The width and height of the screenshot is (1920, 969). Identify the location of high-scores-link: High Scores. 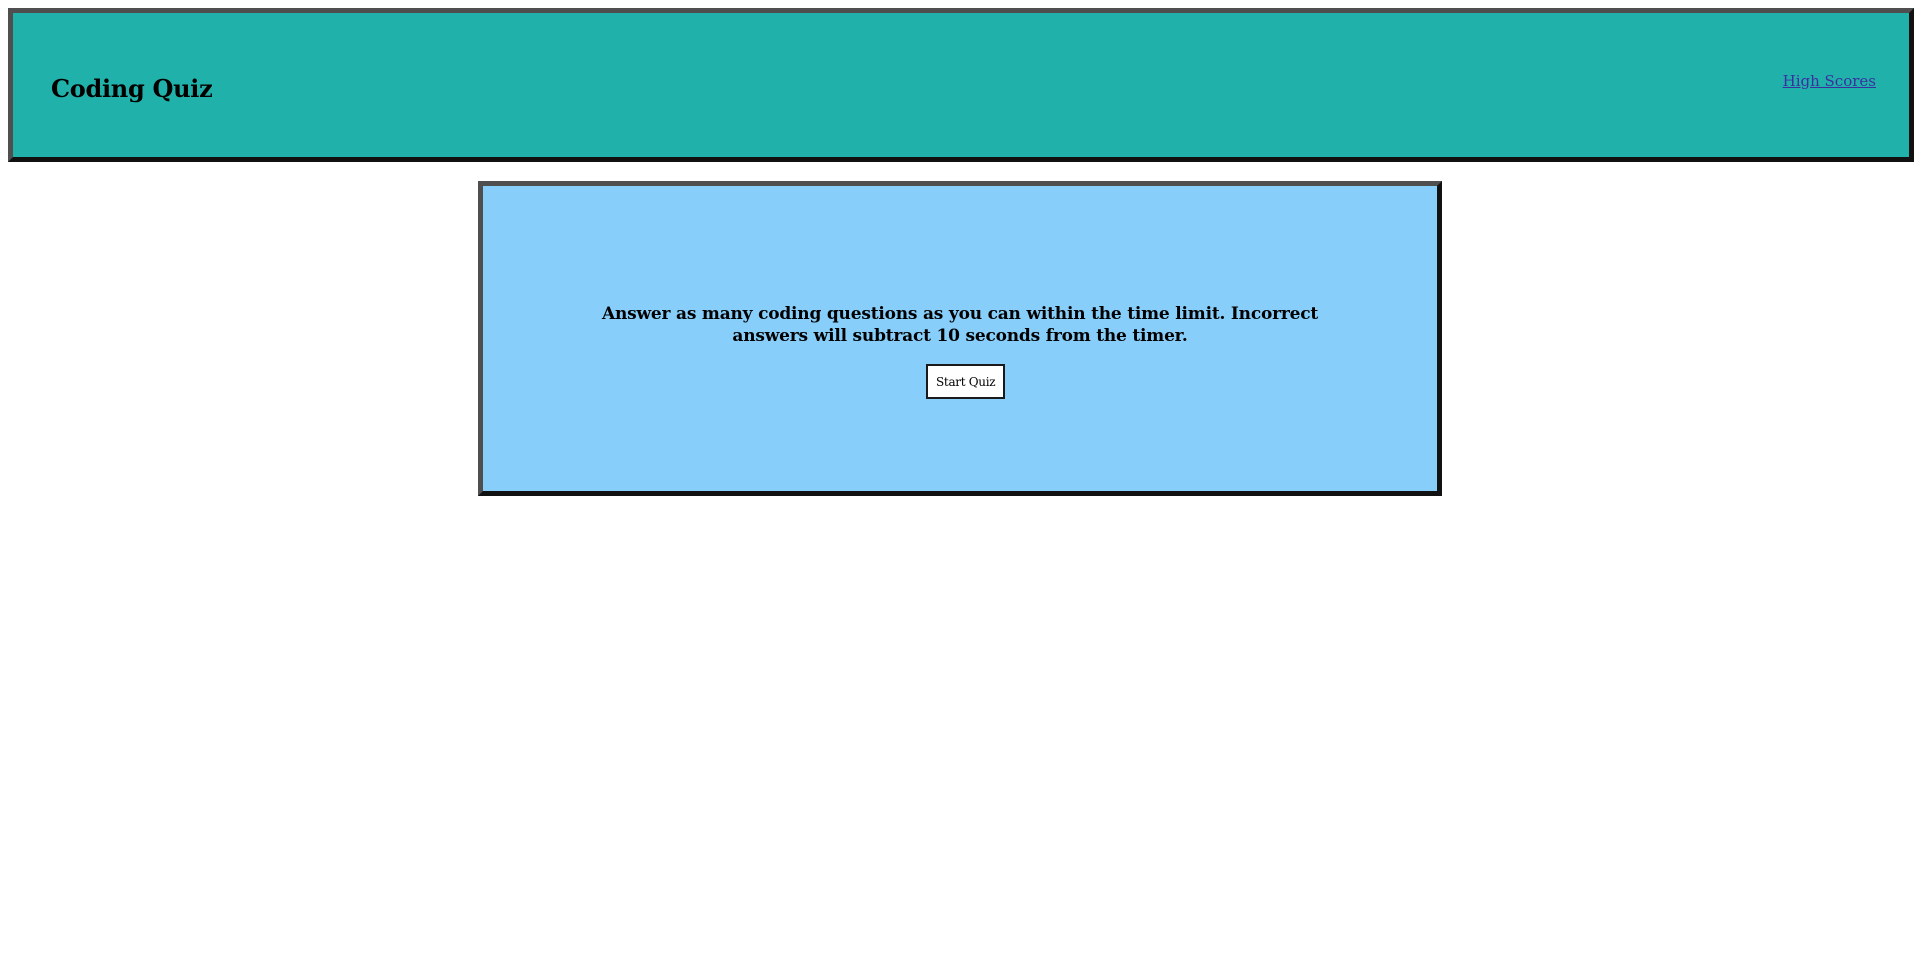
(1829, 81).